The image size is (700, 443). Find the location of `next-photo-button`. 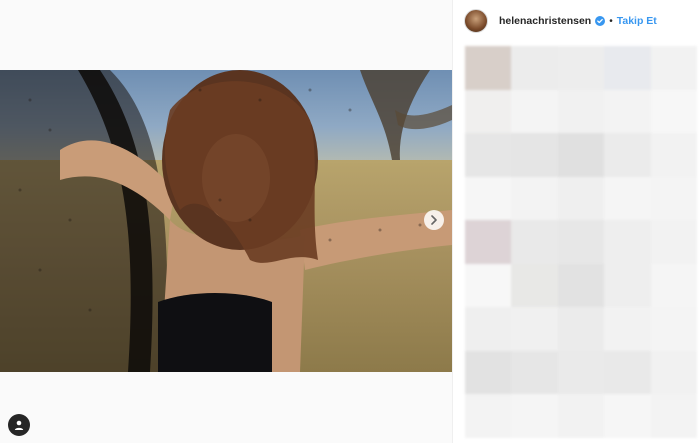

next-photo-button is located at coordinates (434, 220).